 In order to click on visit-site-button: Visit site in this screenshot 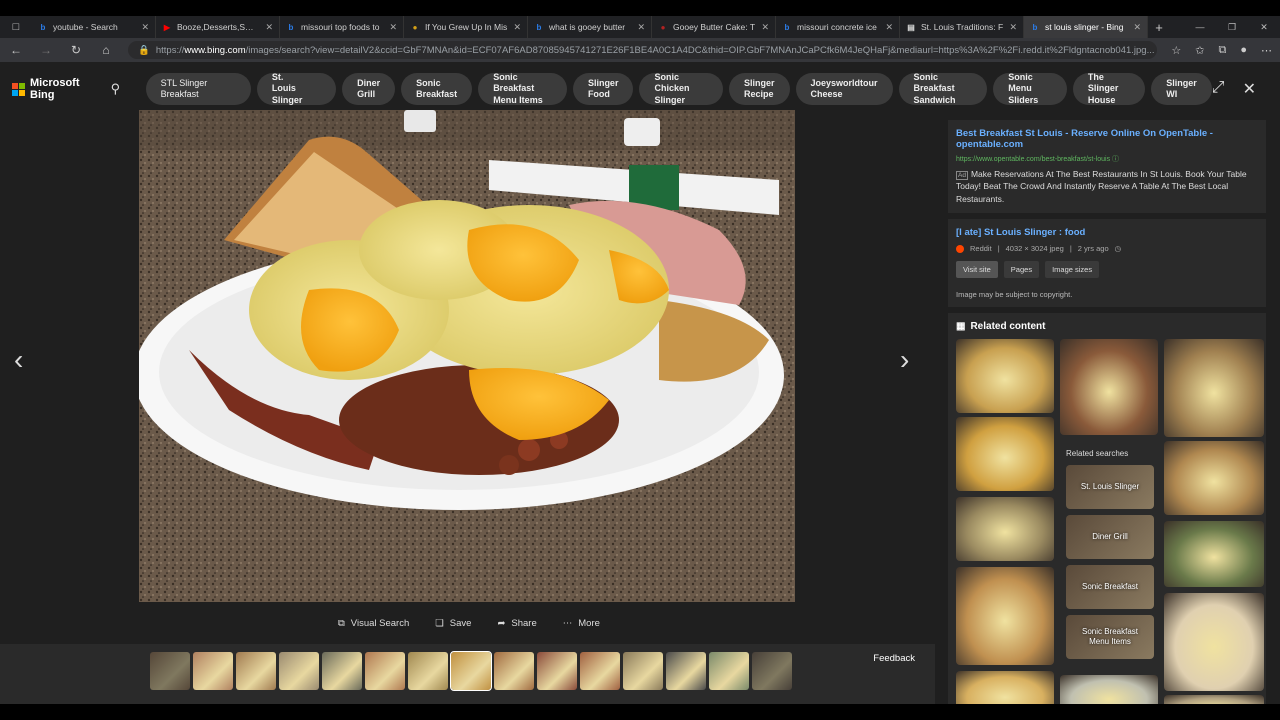, I will do `click(977, 270)`.